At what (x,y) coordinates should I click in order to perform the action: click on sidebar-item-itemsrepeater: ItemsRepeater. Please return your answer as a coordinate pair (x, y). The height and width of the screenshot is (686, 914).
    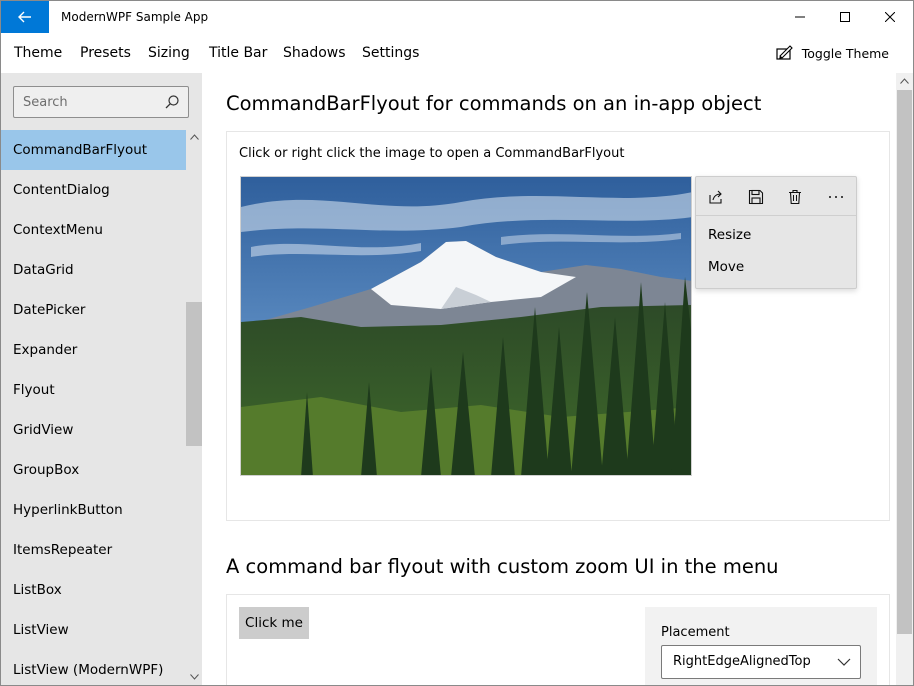
    Looking at the image, I should click on (93, 550).